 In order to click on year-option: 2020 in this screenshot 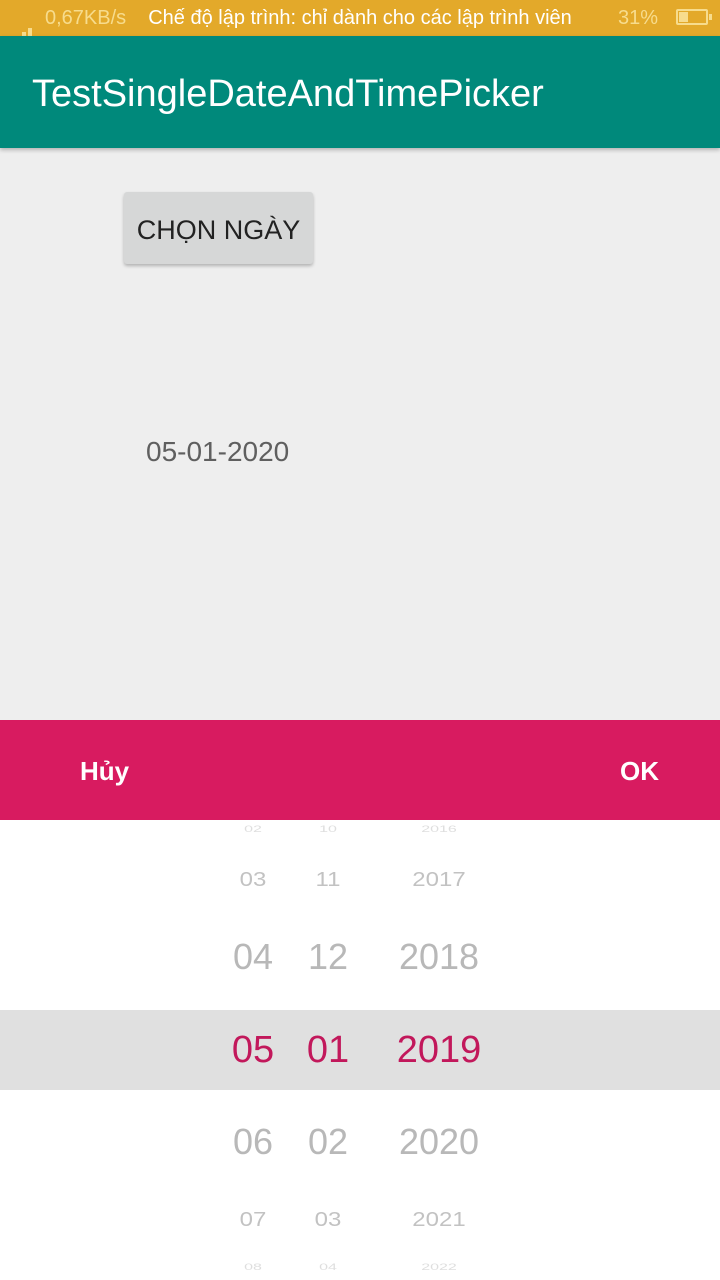, I will do `click(439, 1142)`.